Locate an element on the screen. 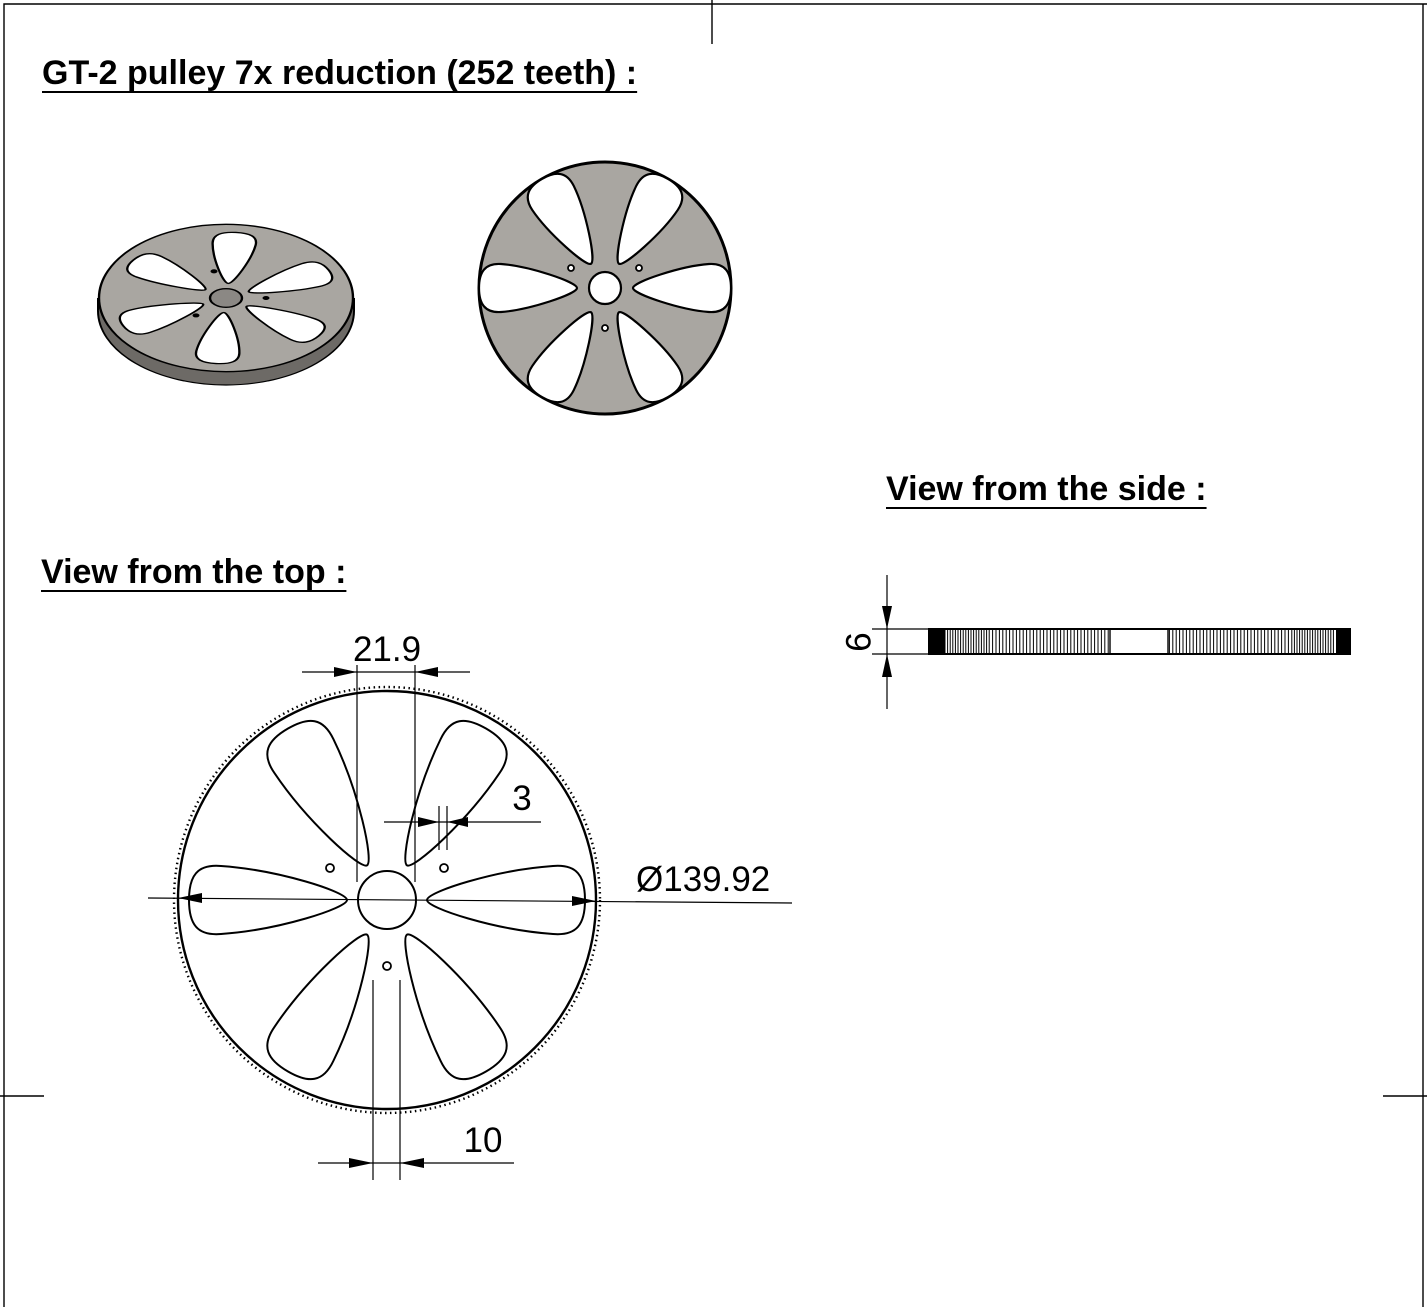  front-pulley-render is located at coordinates (605, 288).